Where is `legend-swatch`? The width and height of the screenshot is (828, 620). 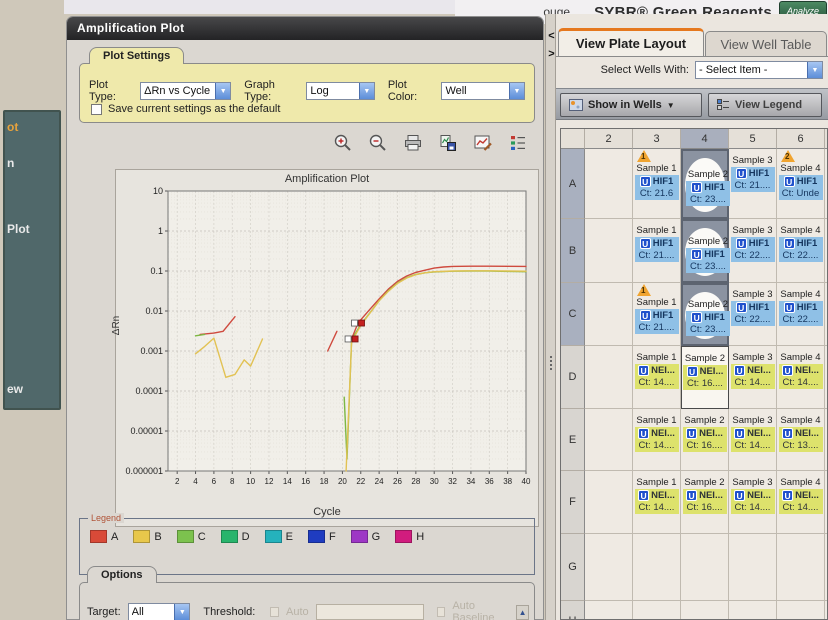
legend-swatch is located at coordinates (185, 536).